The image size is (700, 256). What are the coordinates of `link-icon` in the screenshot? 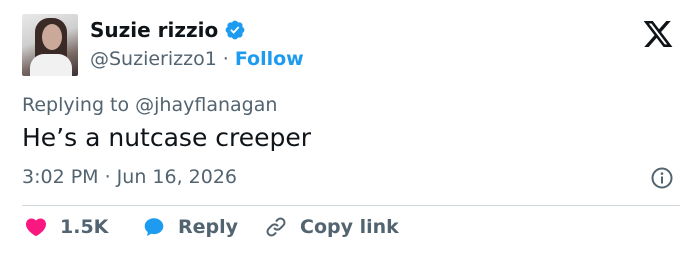 It's located at (276, 227).